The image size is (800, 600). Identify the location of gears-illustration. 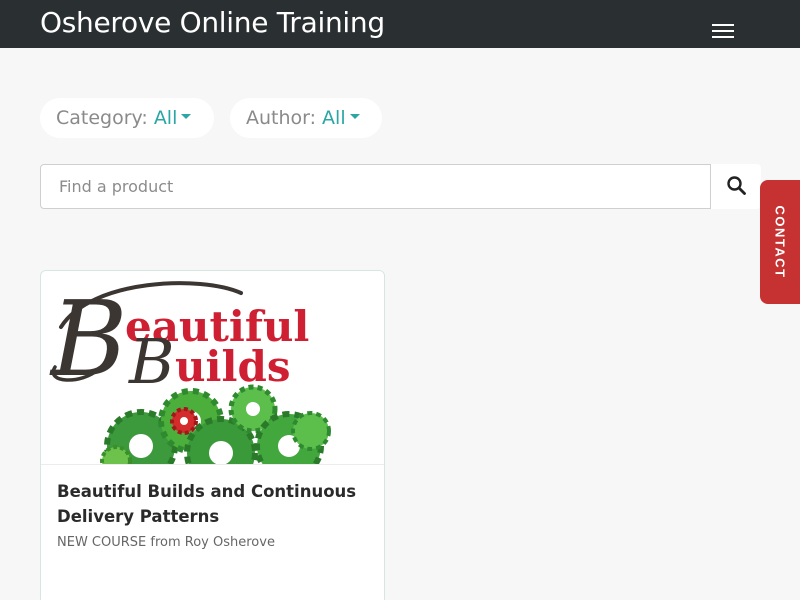
(215, 424).